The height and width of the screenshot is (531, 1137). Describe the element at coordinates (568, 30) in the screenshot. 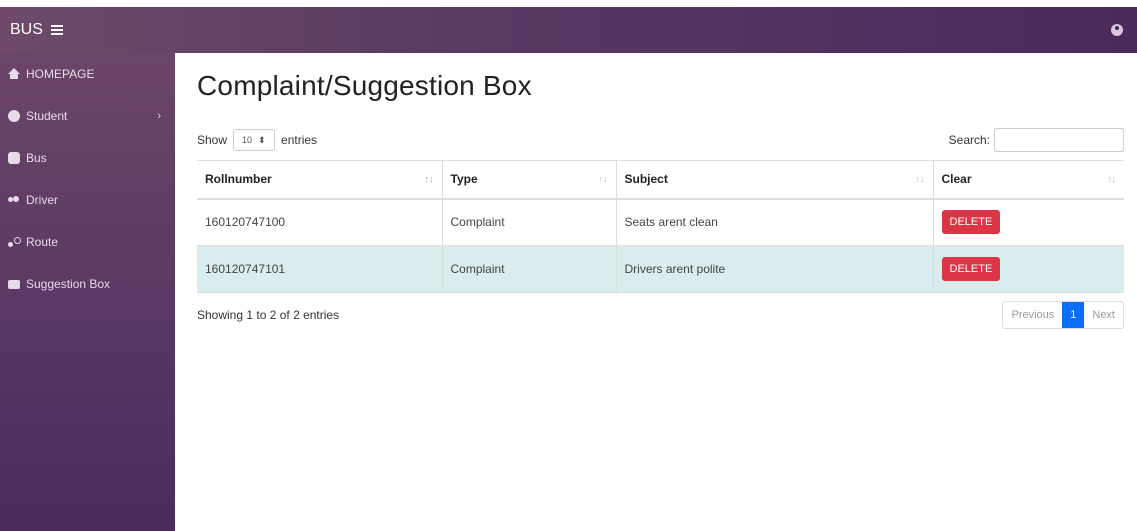

I see `top-navbar: BUS` at that location.